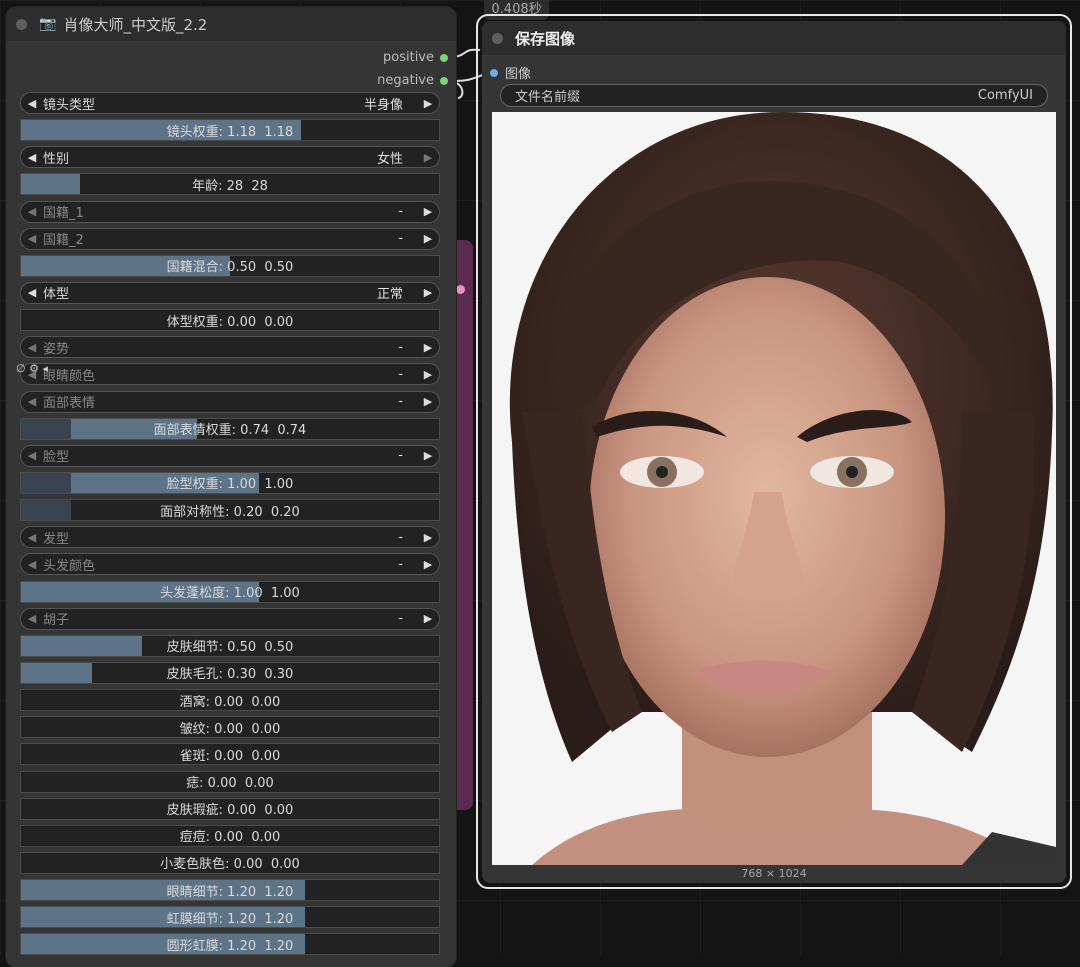  Describe the element at coordinates (230, 564) in the screenshot. I see `combo-widget: ◀ 头发颜色 - ▶` at that location.